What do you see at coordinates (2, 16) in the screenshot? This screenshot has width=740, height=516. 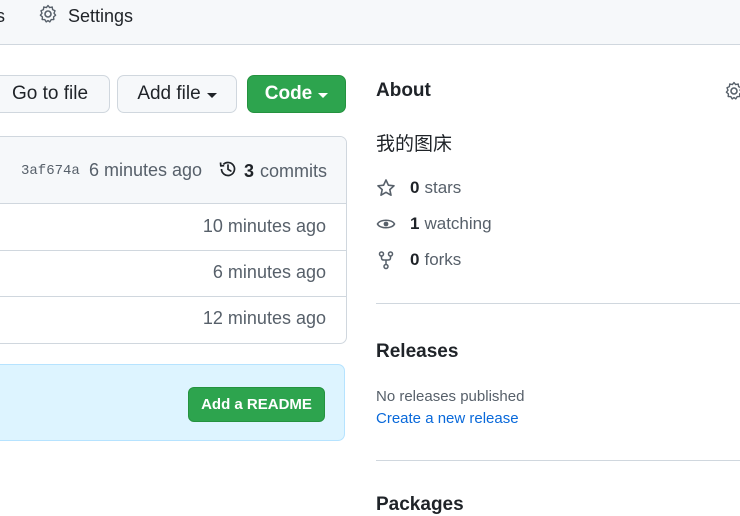 I see `nav-tab-partial: s` at bounding box center [2, 16].